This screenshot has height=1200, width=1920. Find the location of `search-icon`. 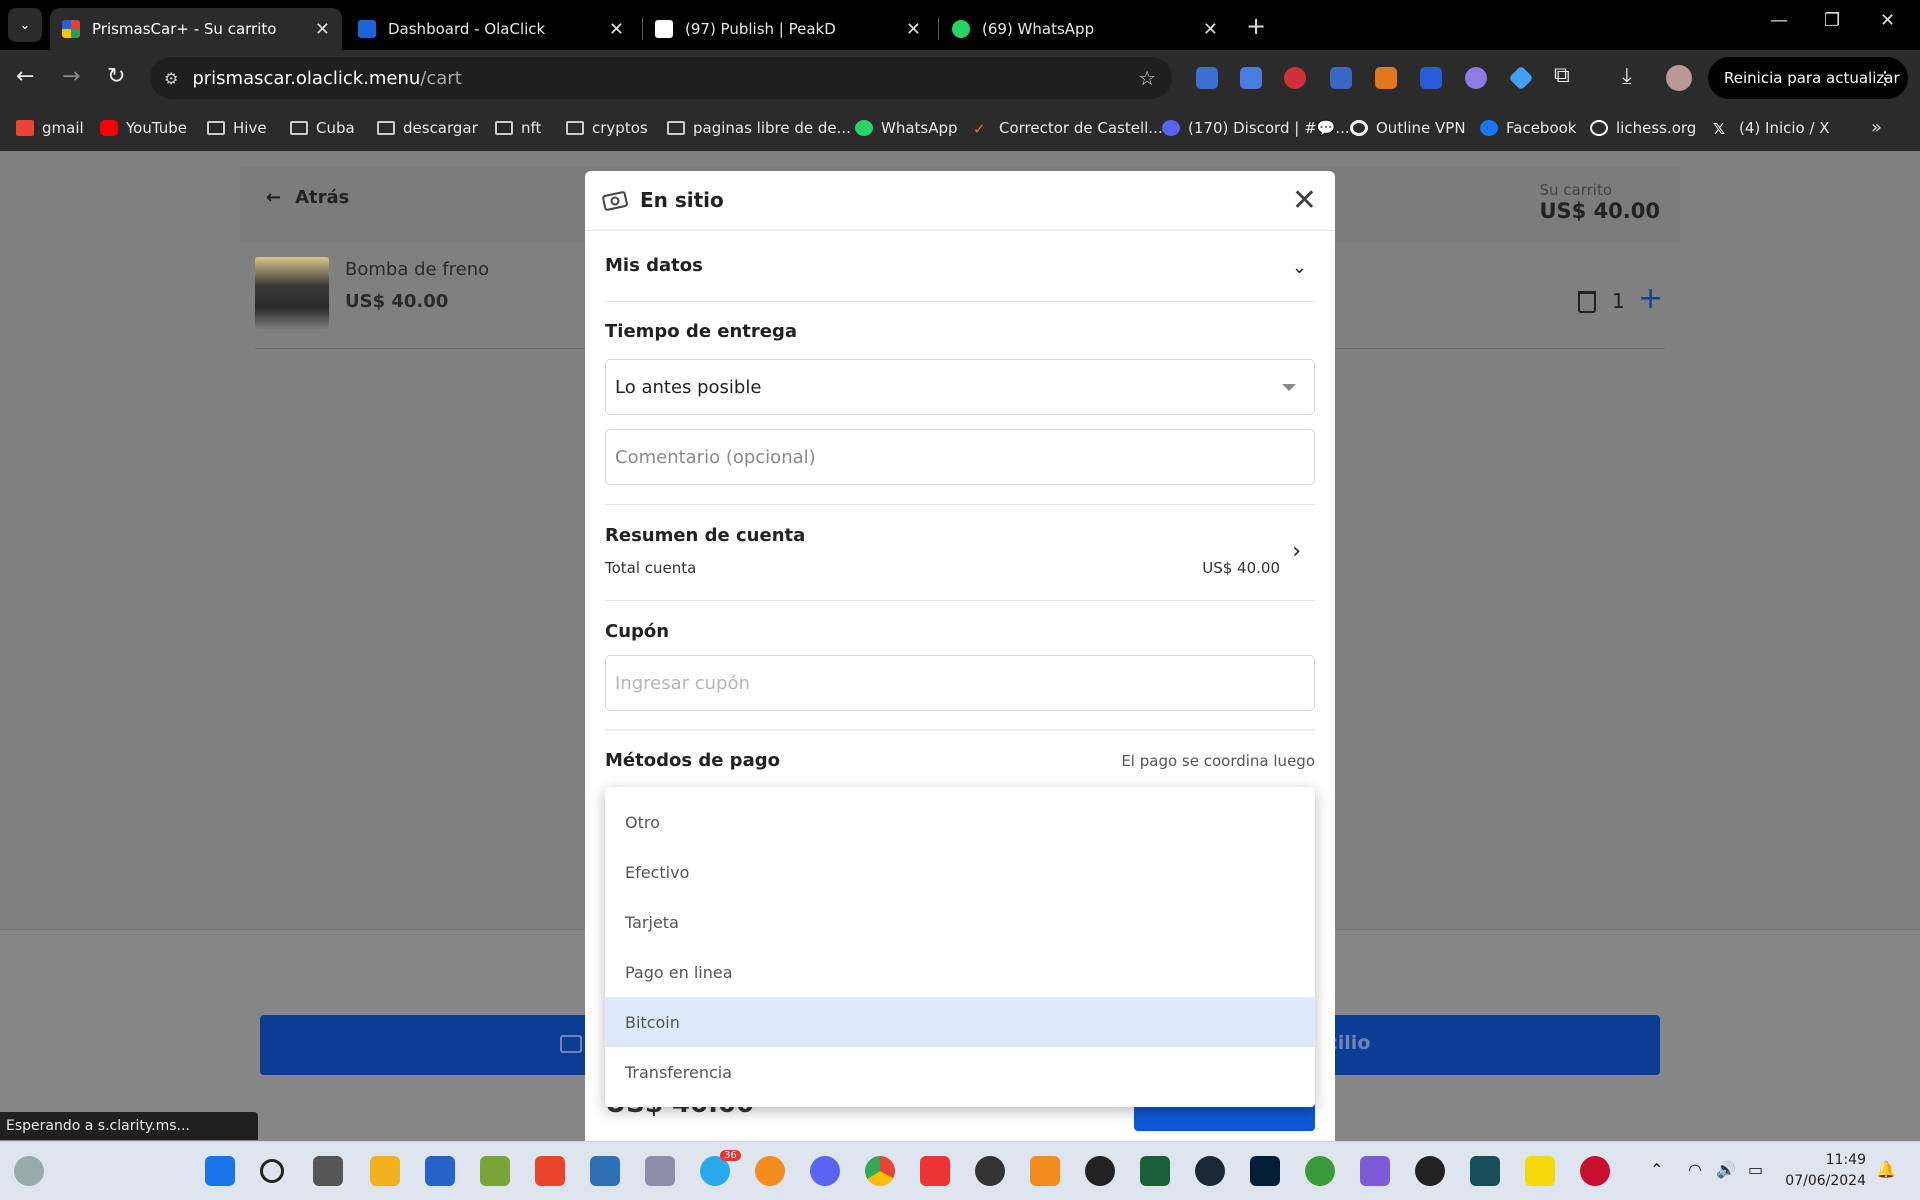

search-icon is located at coordinates (272, 1171).